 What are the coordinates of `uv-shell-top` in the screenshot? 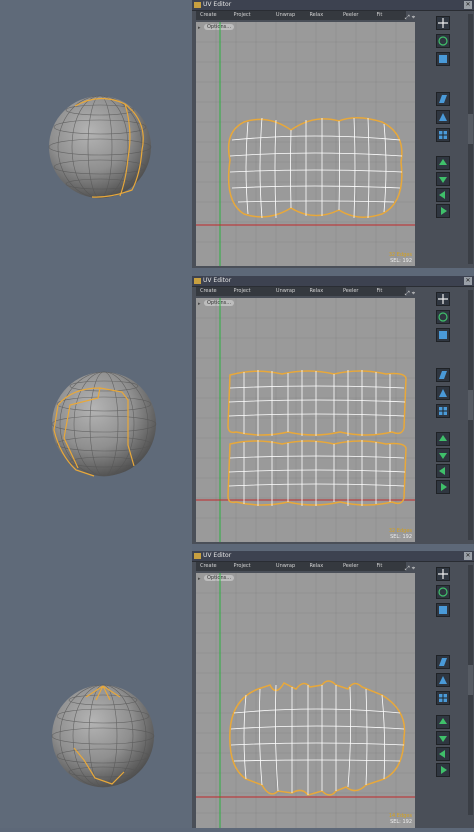 It's located at (317, 403).